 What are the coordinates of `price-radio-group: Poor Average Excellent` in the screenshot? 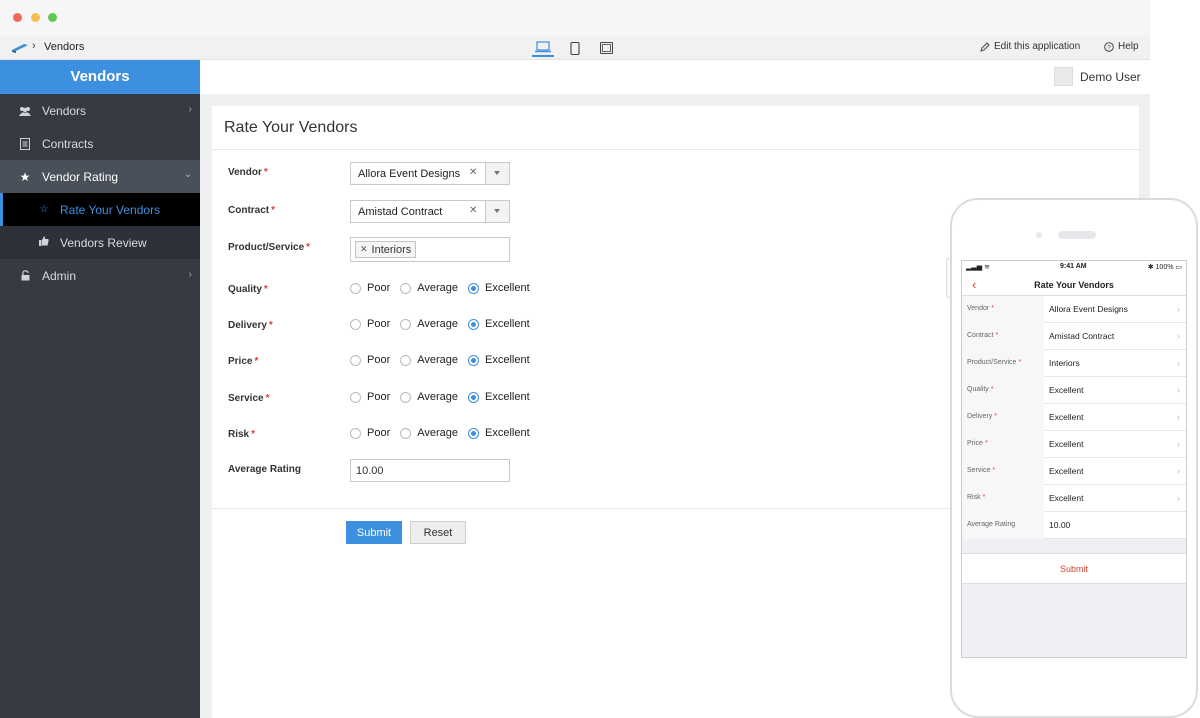 It's located at (445, 360).